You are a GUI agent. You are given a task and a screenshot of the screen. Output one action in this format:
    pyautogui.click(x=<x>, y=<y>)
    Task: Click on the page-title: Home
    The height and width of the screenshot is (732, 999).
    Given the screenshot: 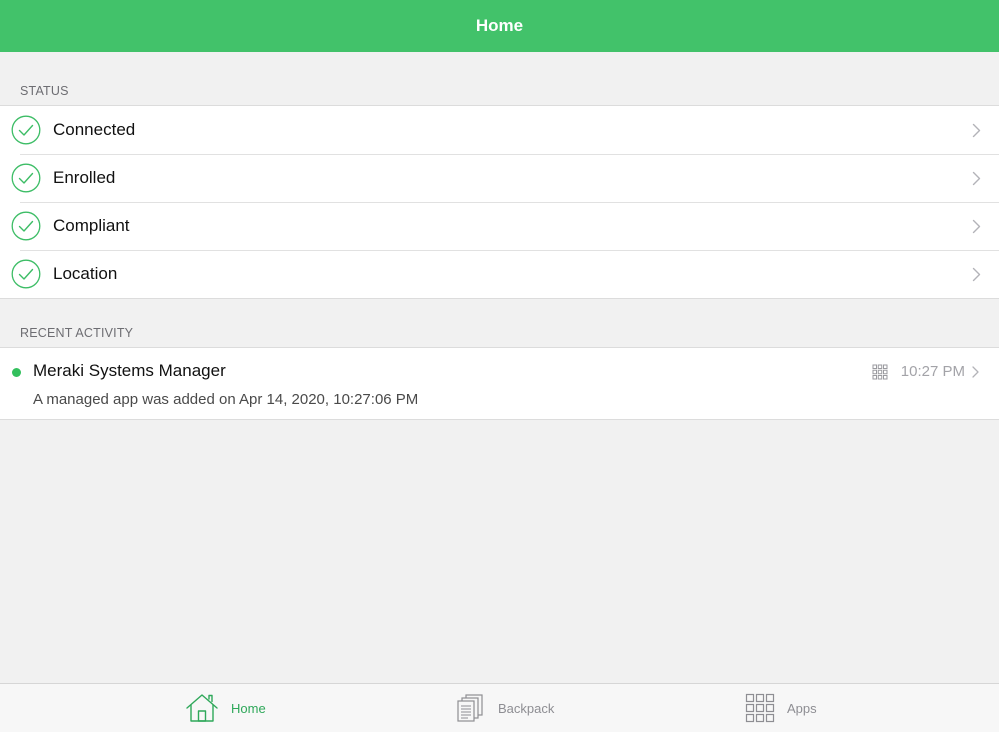 What is the action you would take?
    pyautogui.click(x=499, y=25)
    